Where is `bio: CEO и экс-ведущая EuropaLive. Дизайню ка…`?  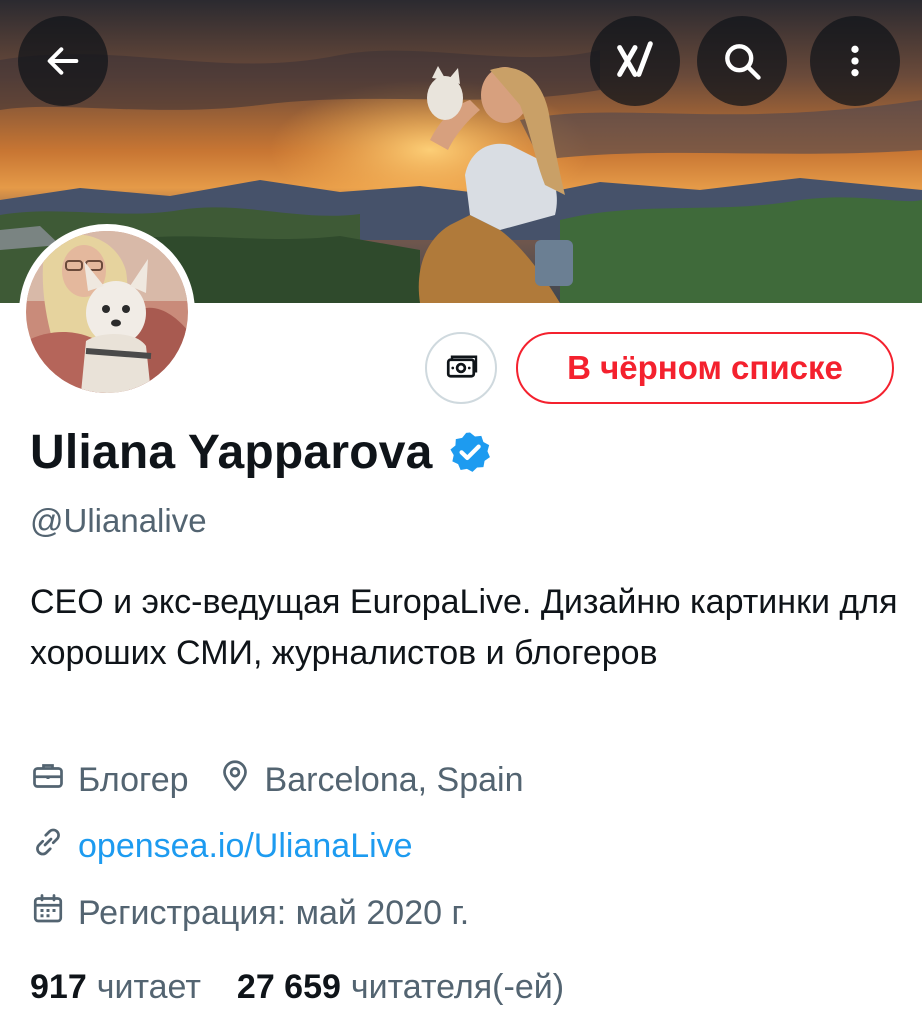 bio: CEO и экс-ведущая EuropaLive. Дизайню ка… is located at coordinates (464, 627).